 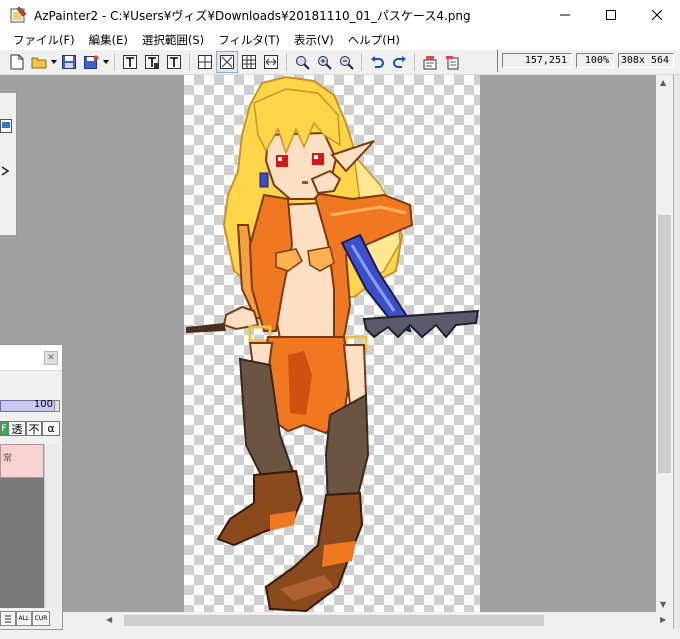 I want to click on text-tool-icon, so click(x=130, y=62).